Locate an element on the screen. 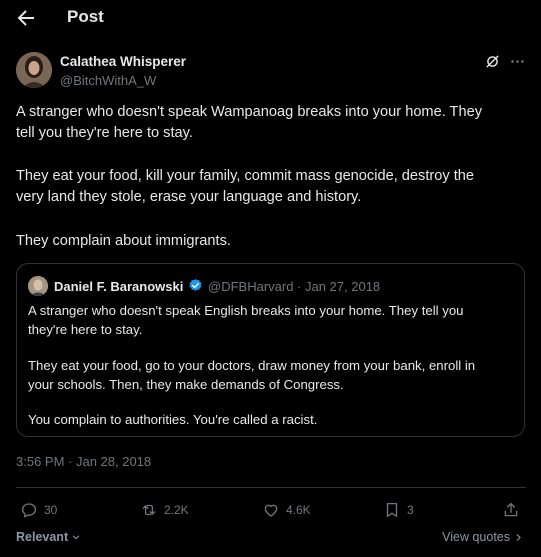 The width and height of the screenshot is (541, 557). author-handle: @BitchWithA_W is located at coordinates (108, 80).